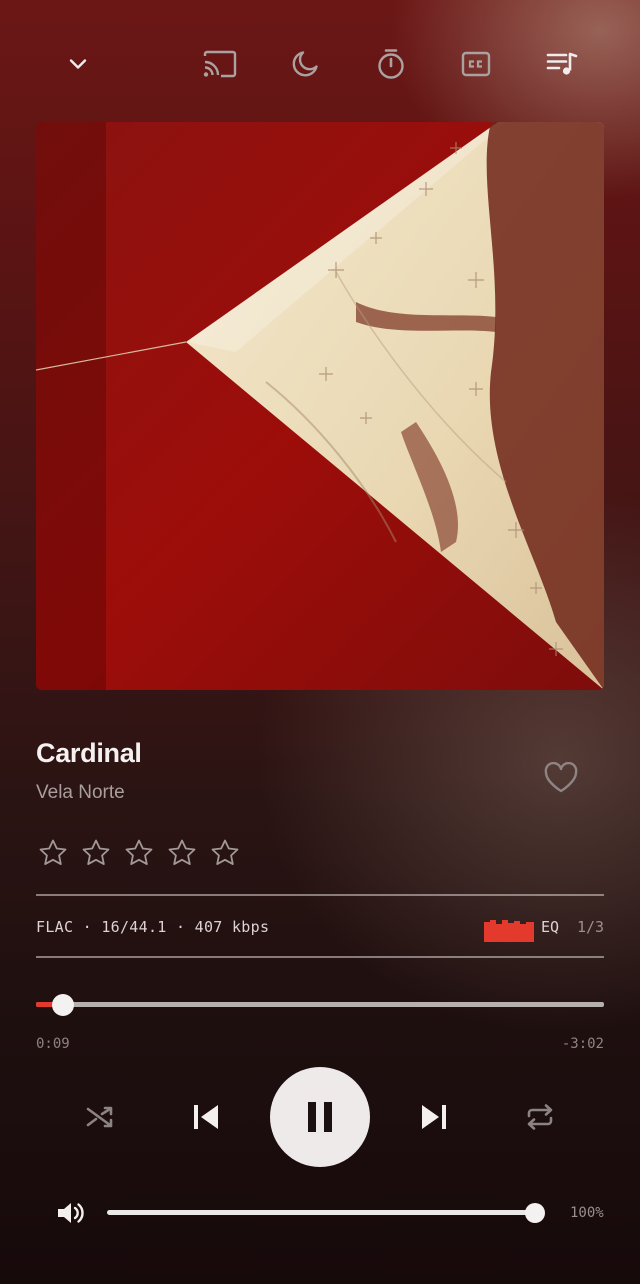 The width and height of the screenshot is (640, 1284). What do you see at coordinates (89, 753) in the screenshot?
I see `track-title: Cardinal` at bounding box center [89, 753].